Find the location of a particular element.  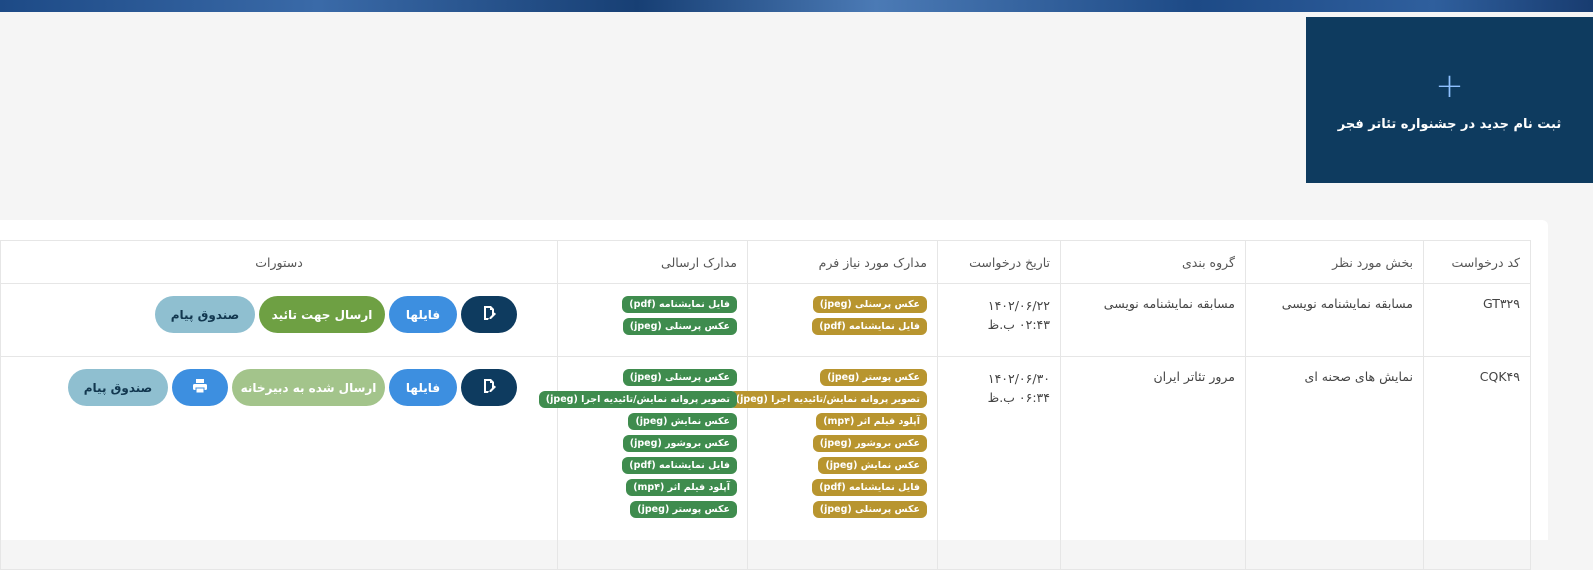

header-group: گروه بندی is located at coordinates (1153, 262).